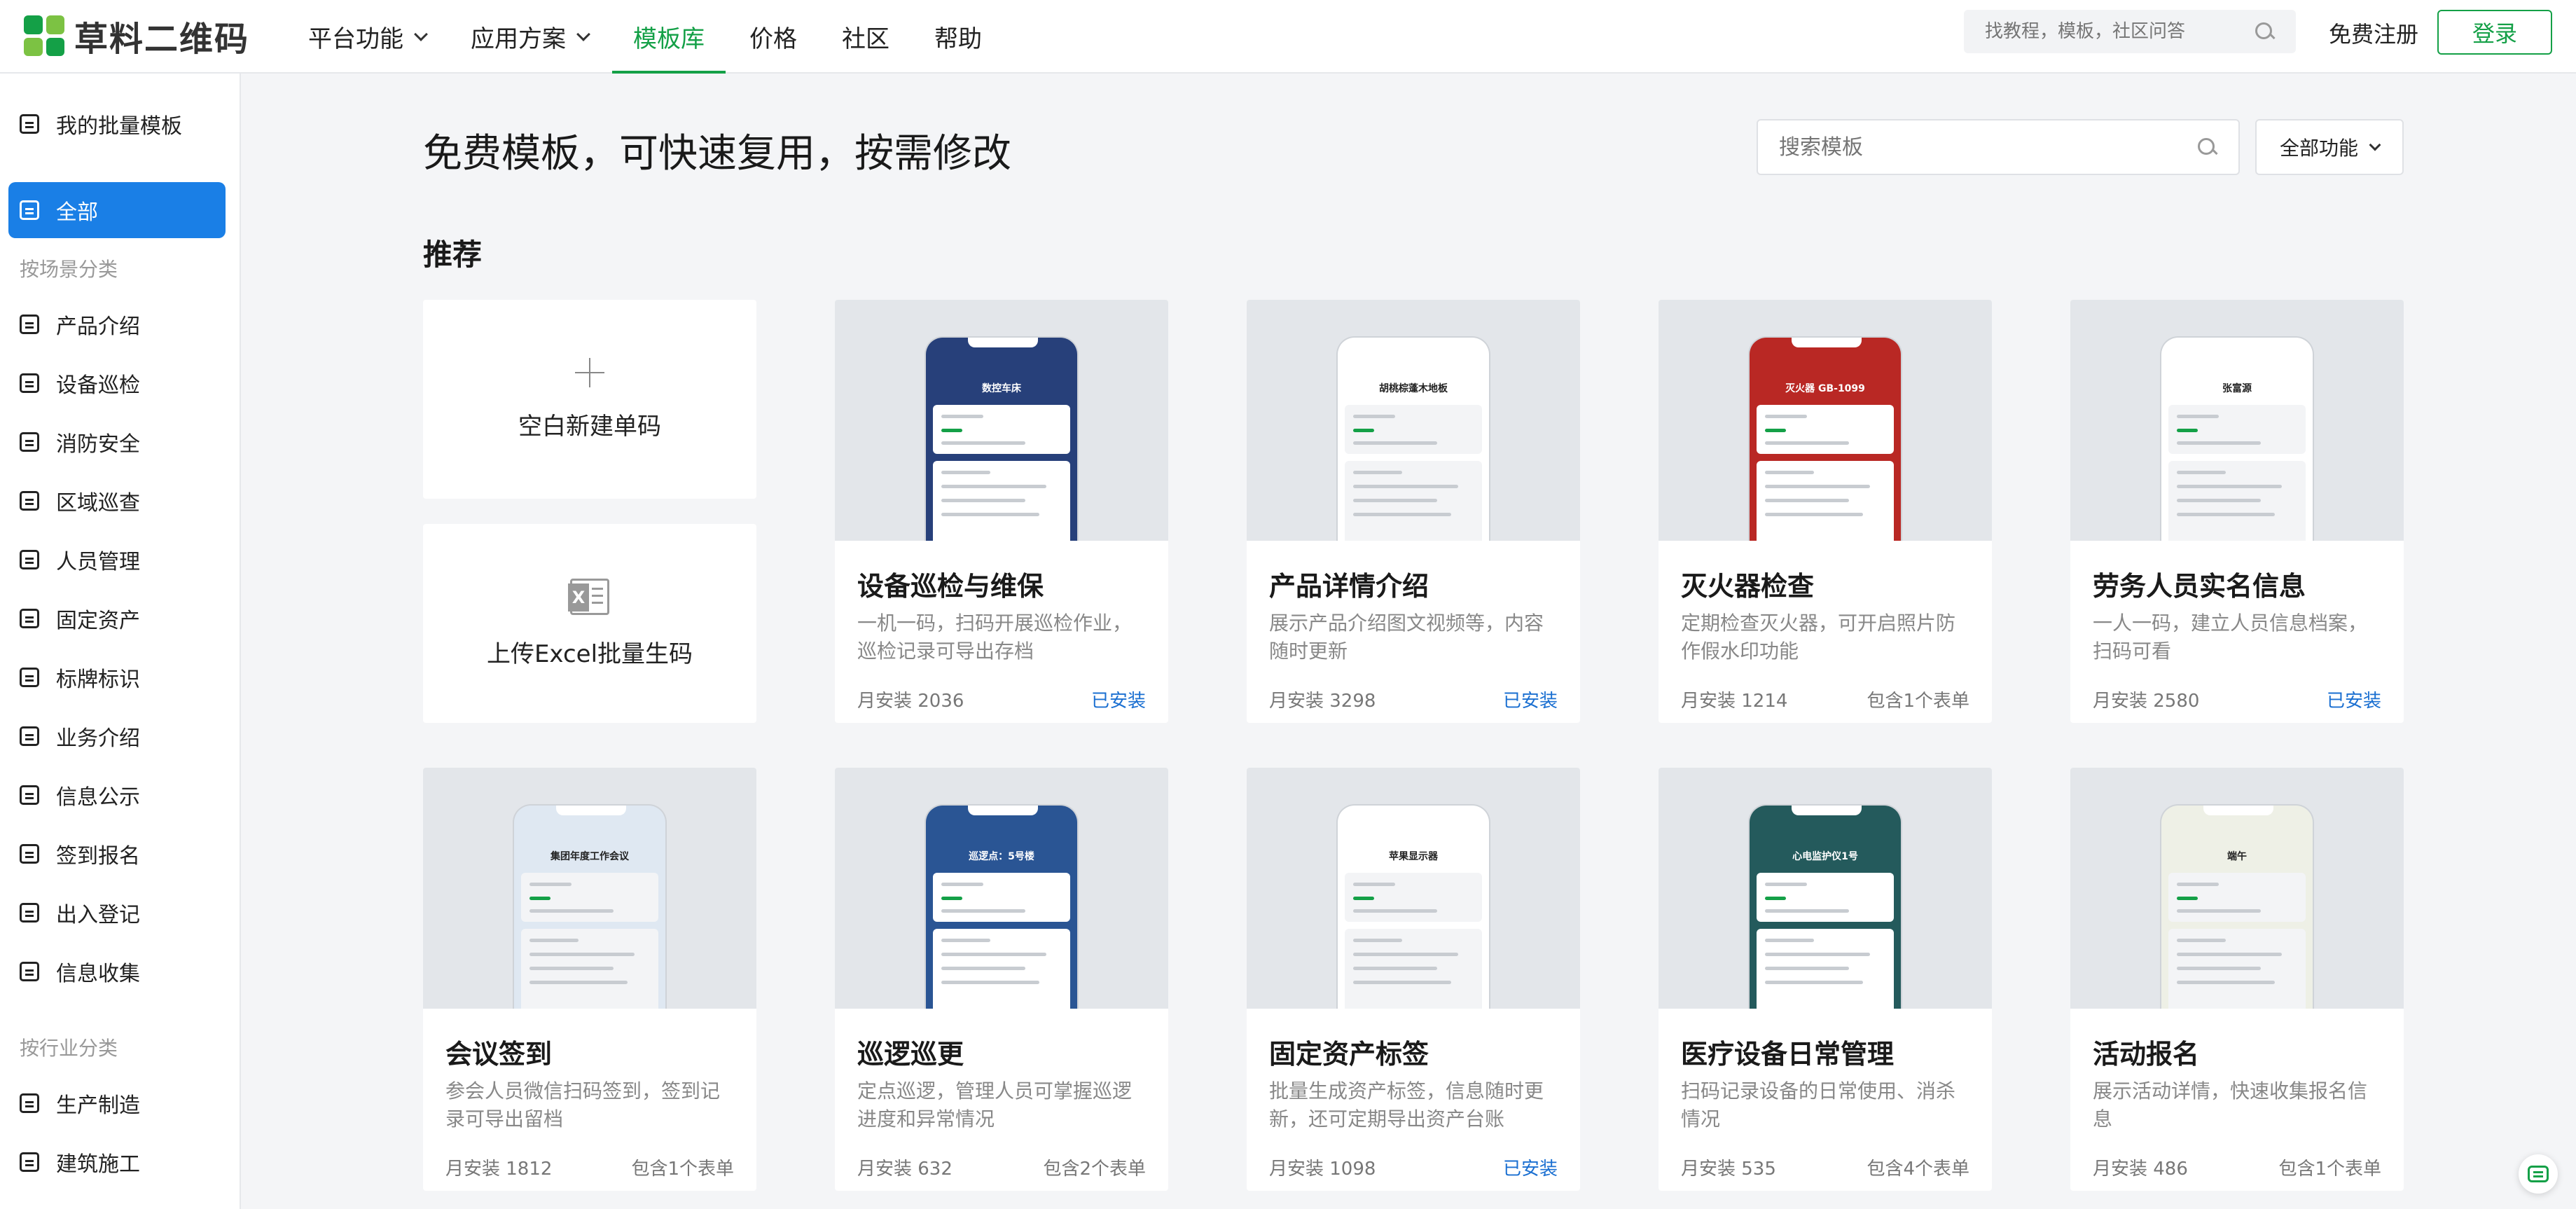 Image resolution: width=2576 pixels, height=1209 pixels. I want to click on function-filter-select: 全部功能, so click(2330, 147).